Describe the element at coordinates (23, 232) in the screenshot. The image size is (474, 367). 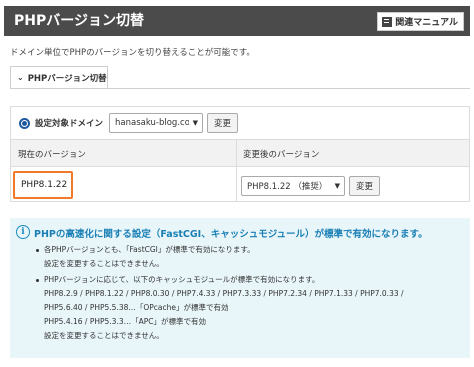
I see `info-icon: i` at that location.